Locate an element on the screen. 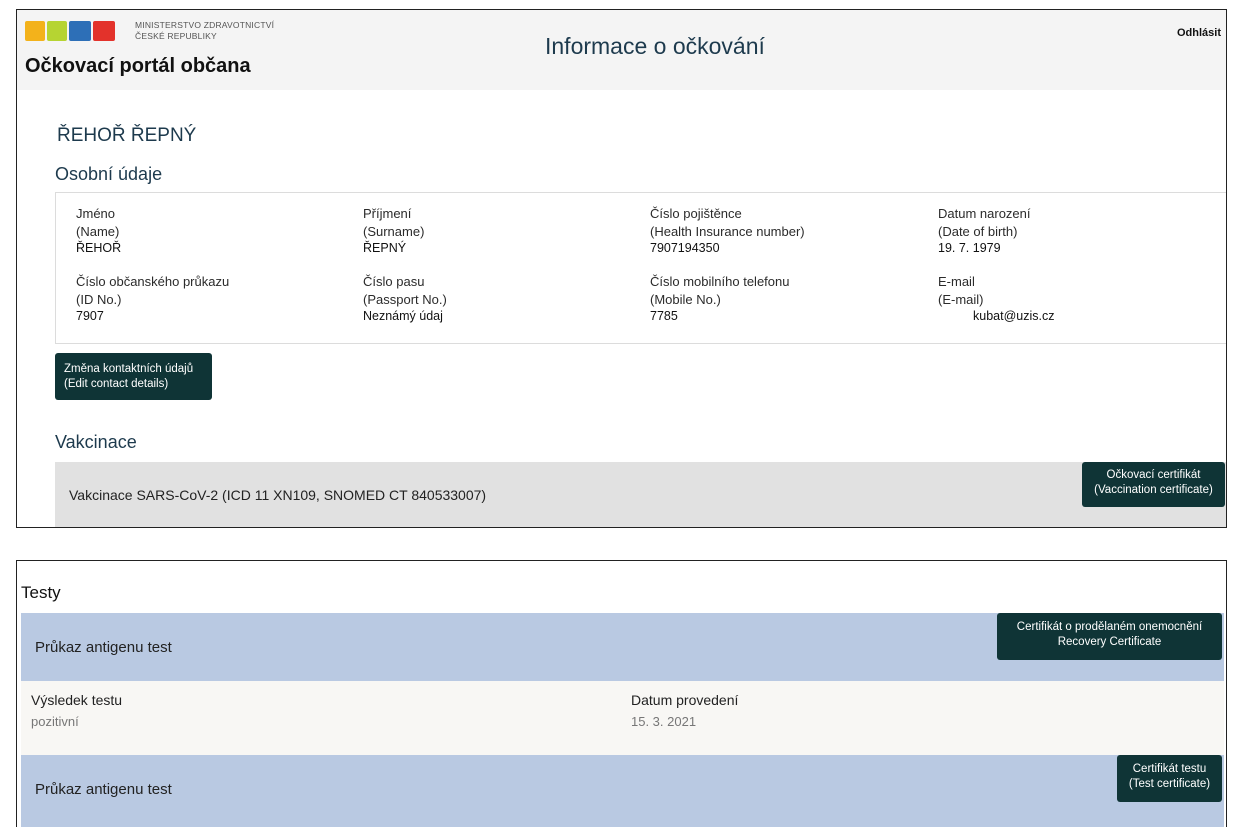  field-label-en: (Health Insurance number) is located at coordinates (727, 231).